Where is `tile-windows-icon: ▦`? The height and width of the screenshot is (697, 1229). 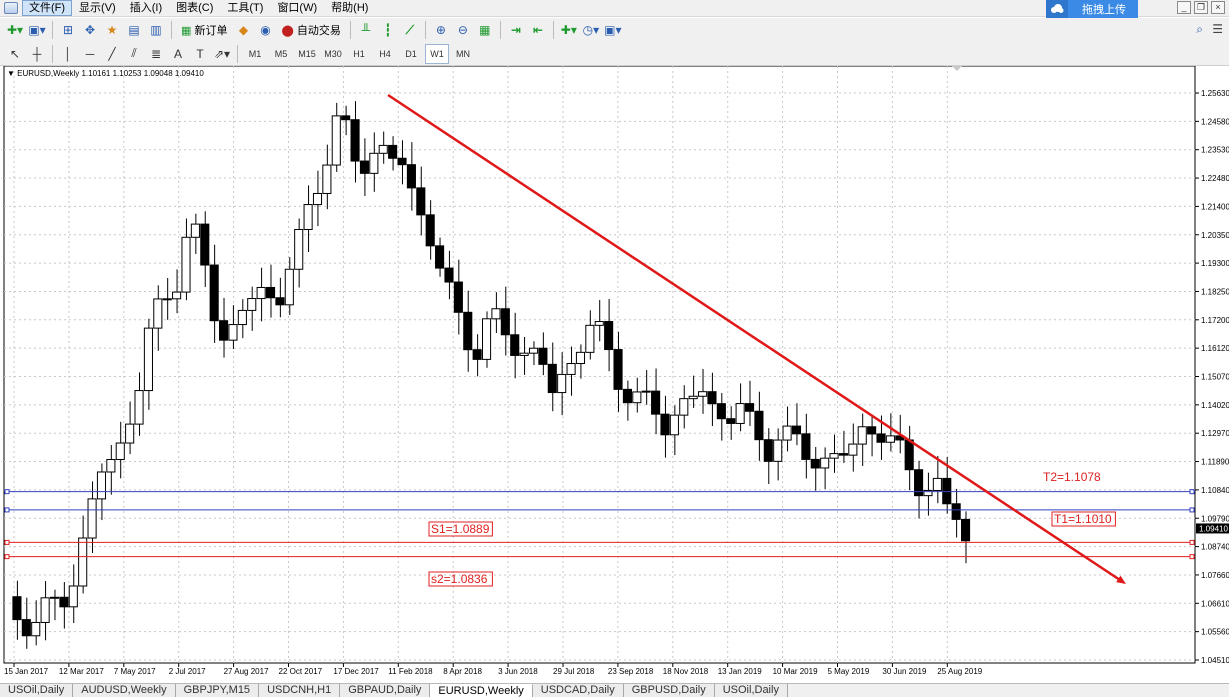
tile-windows-icon: ▦ is located at coordinates (485, 30).